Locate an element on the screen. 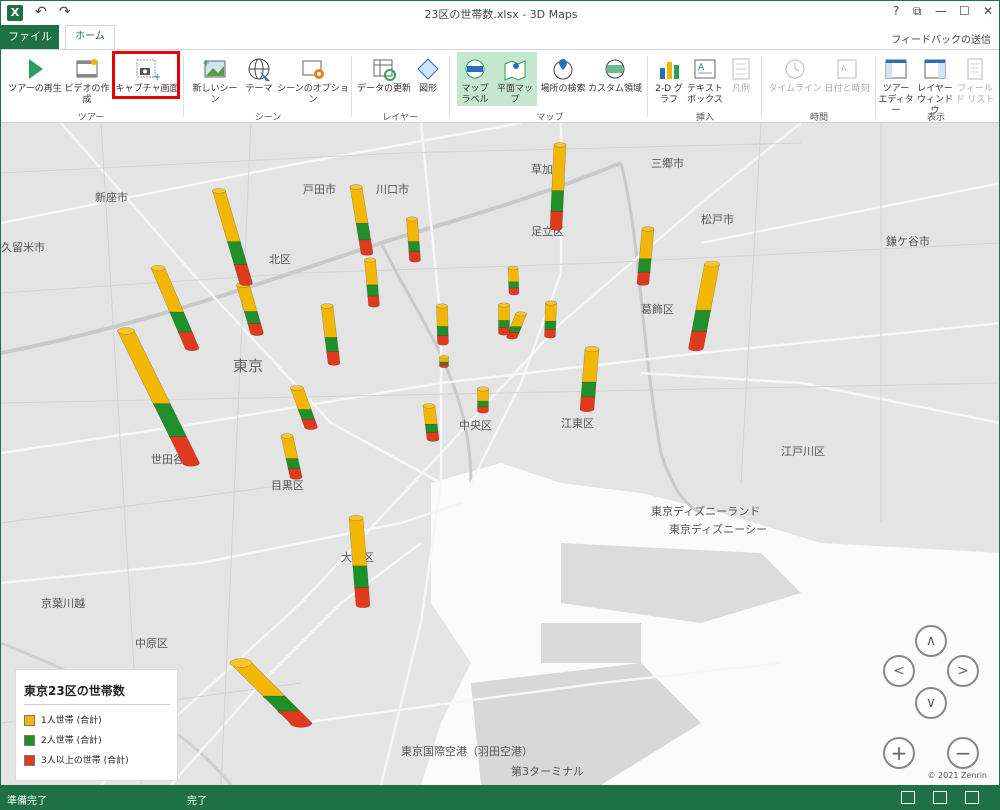 This screenshot has height=810, width=1000. close-button: ✕ is located at coordinates (988, 11).